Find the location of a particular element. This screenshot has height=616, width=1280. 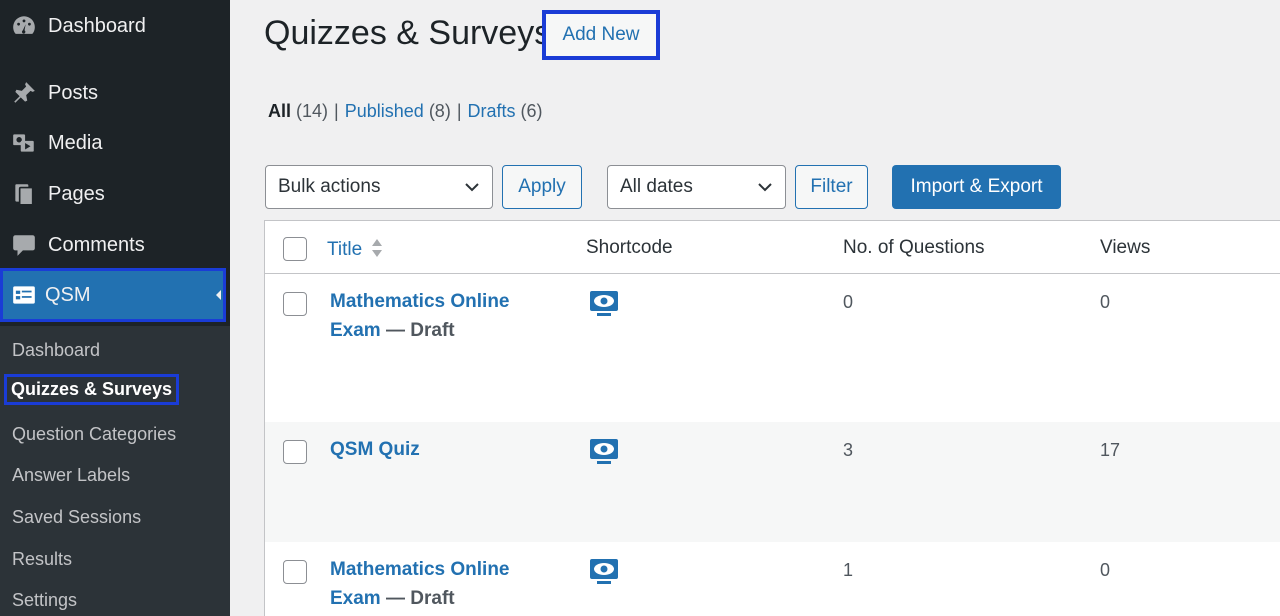

menu-item-label: Dashboard is located at coordinates (97, 25).